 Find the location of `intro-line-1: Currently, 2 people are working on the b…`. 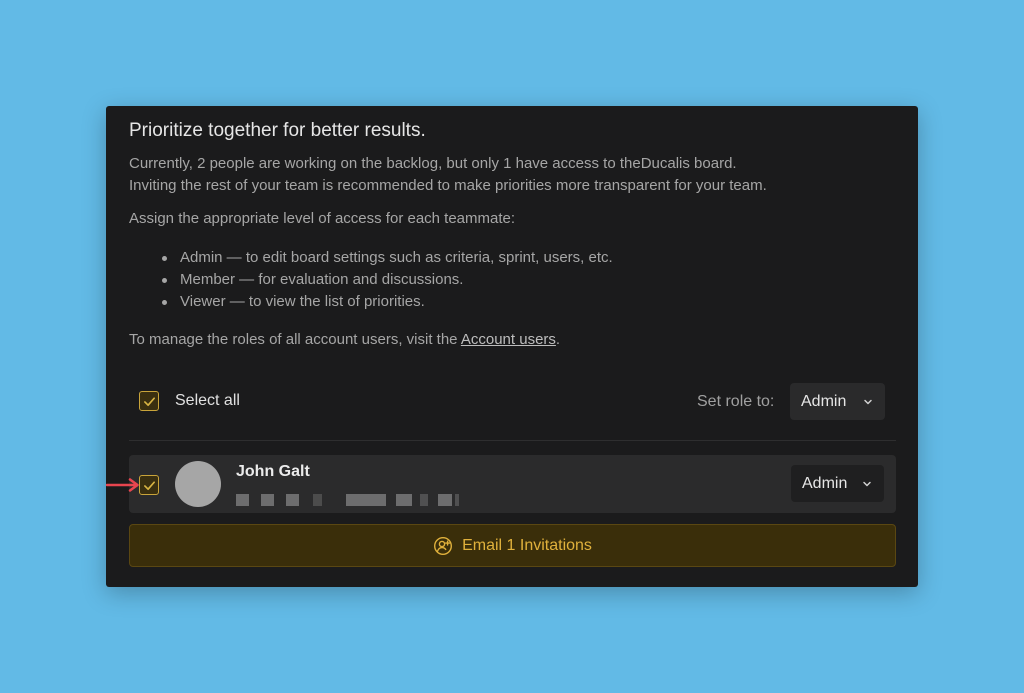

intro-line-1: Currently, 2 people are working on the b… is located at coordinates (433, 163).